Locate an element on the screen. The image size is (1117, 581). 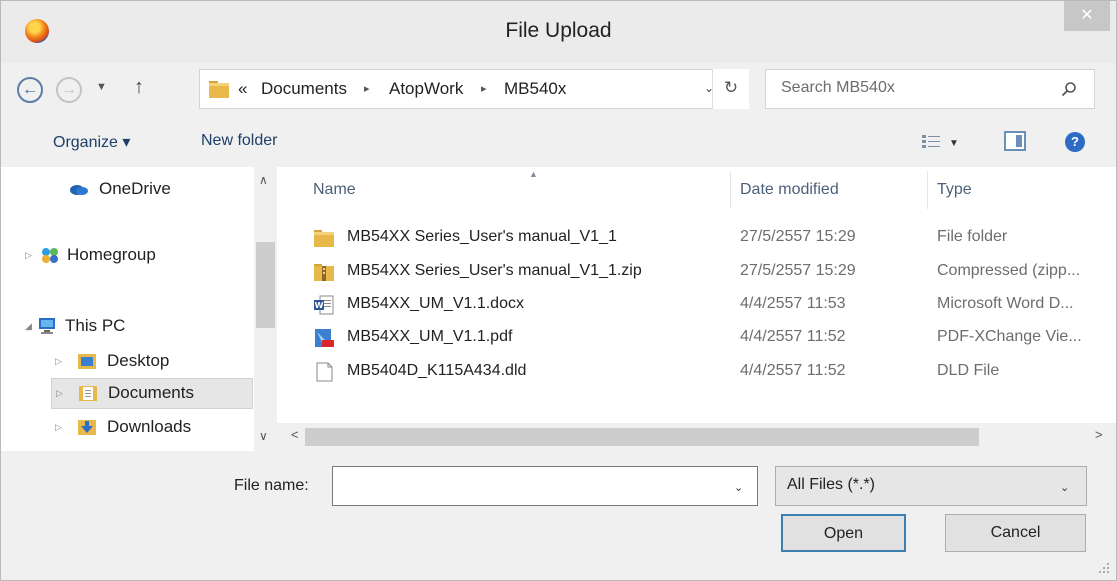
sort-ascending-icon: ▲ is located at coordinates (533, 174).